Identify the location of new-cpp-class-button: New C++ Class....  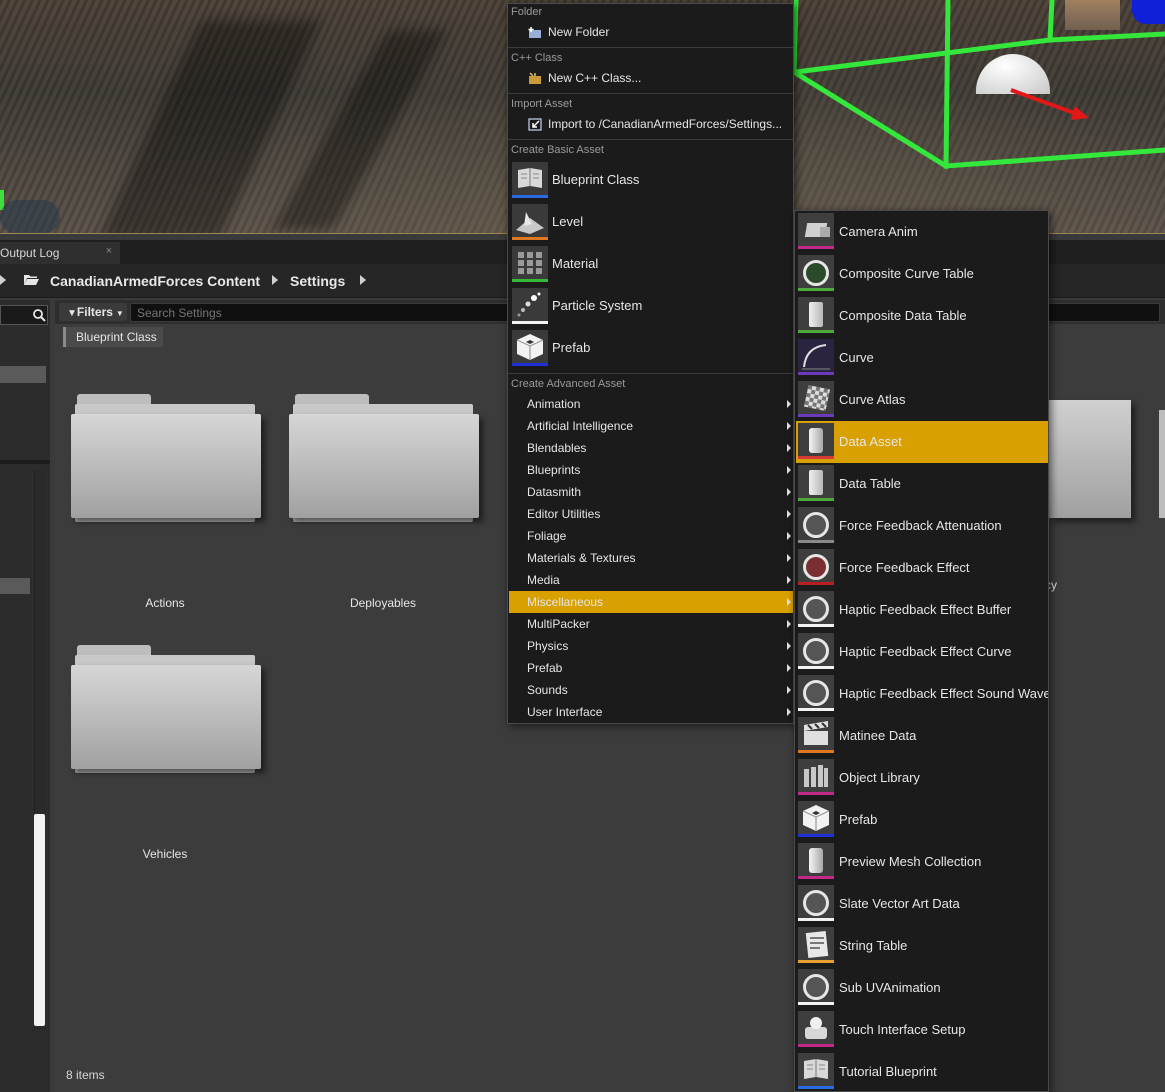
(650, 78).